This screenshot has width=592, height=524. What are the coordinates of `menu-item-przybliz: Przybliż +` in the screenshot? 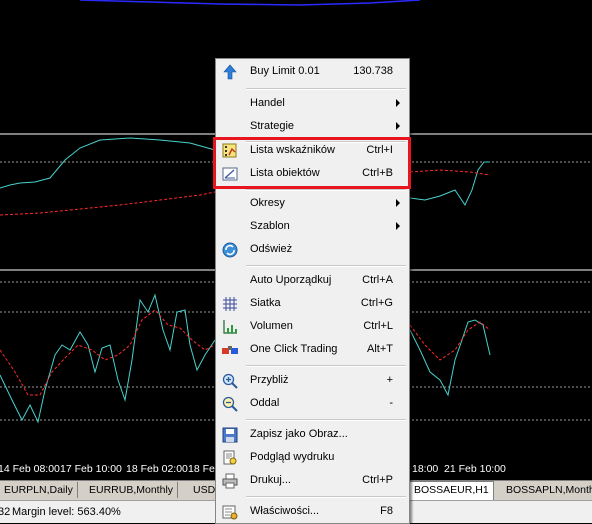 It's located at (312, 381).